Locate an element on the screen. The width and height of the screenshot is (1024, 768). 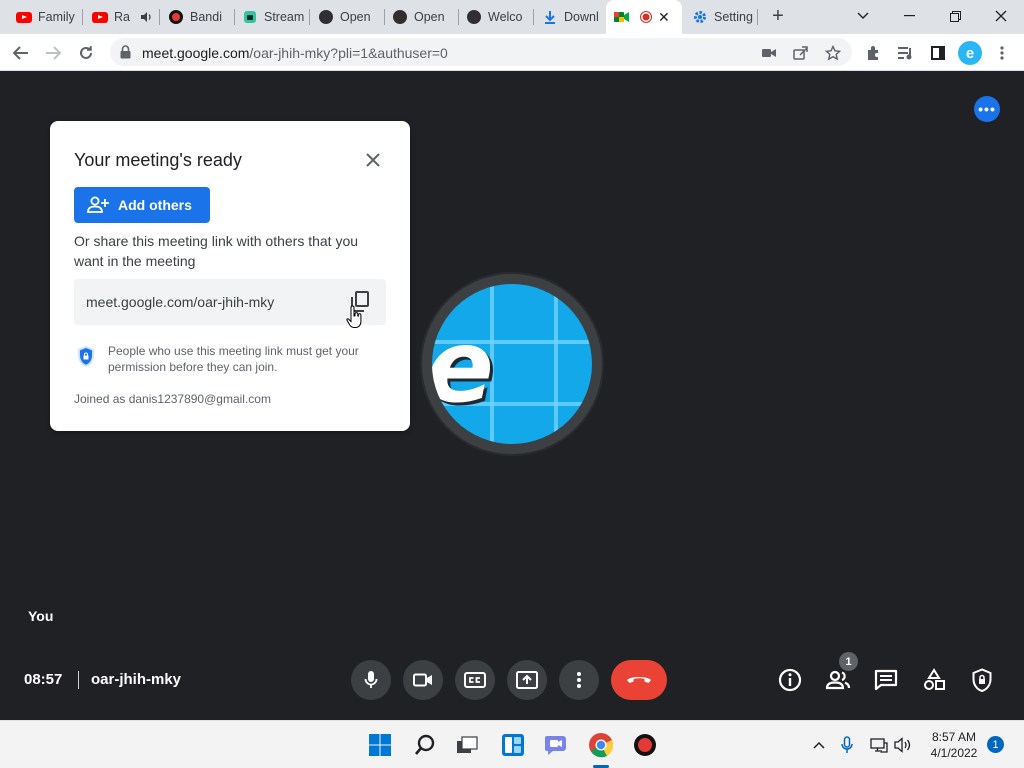
activities-shapes-icon is located at coordinates (934, 679).